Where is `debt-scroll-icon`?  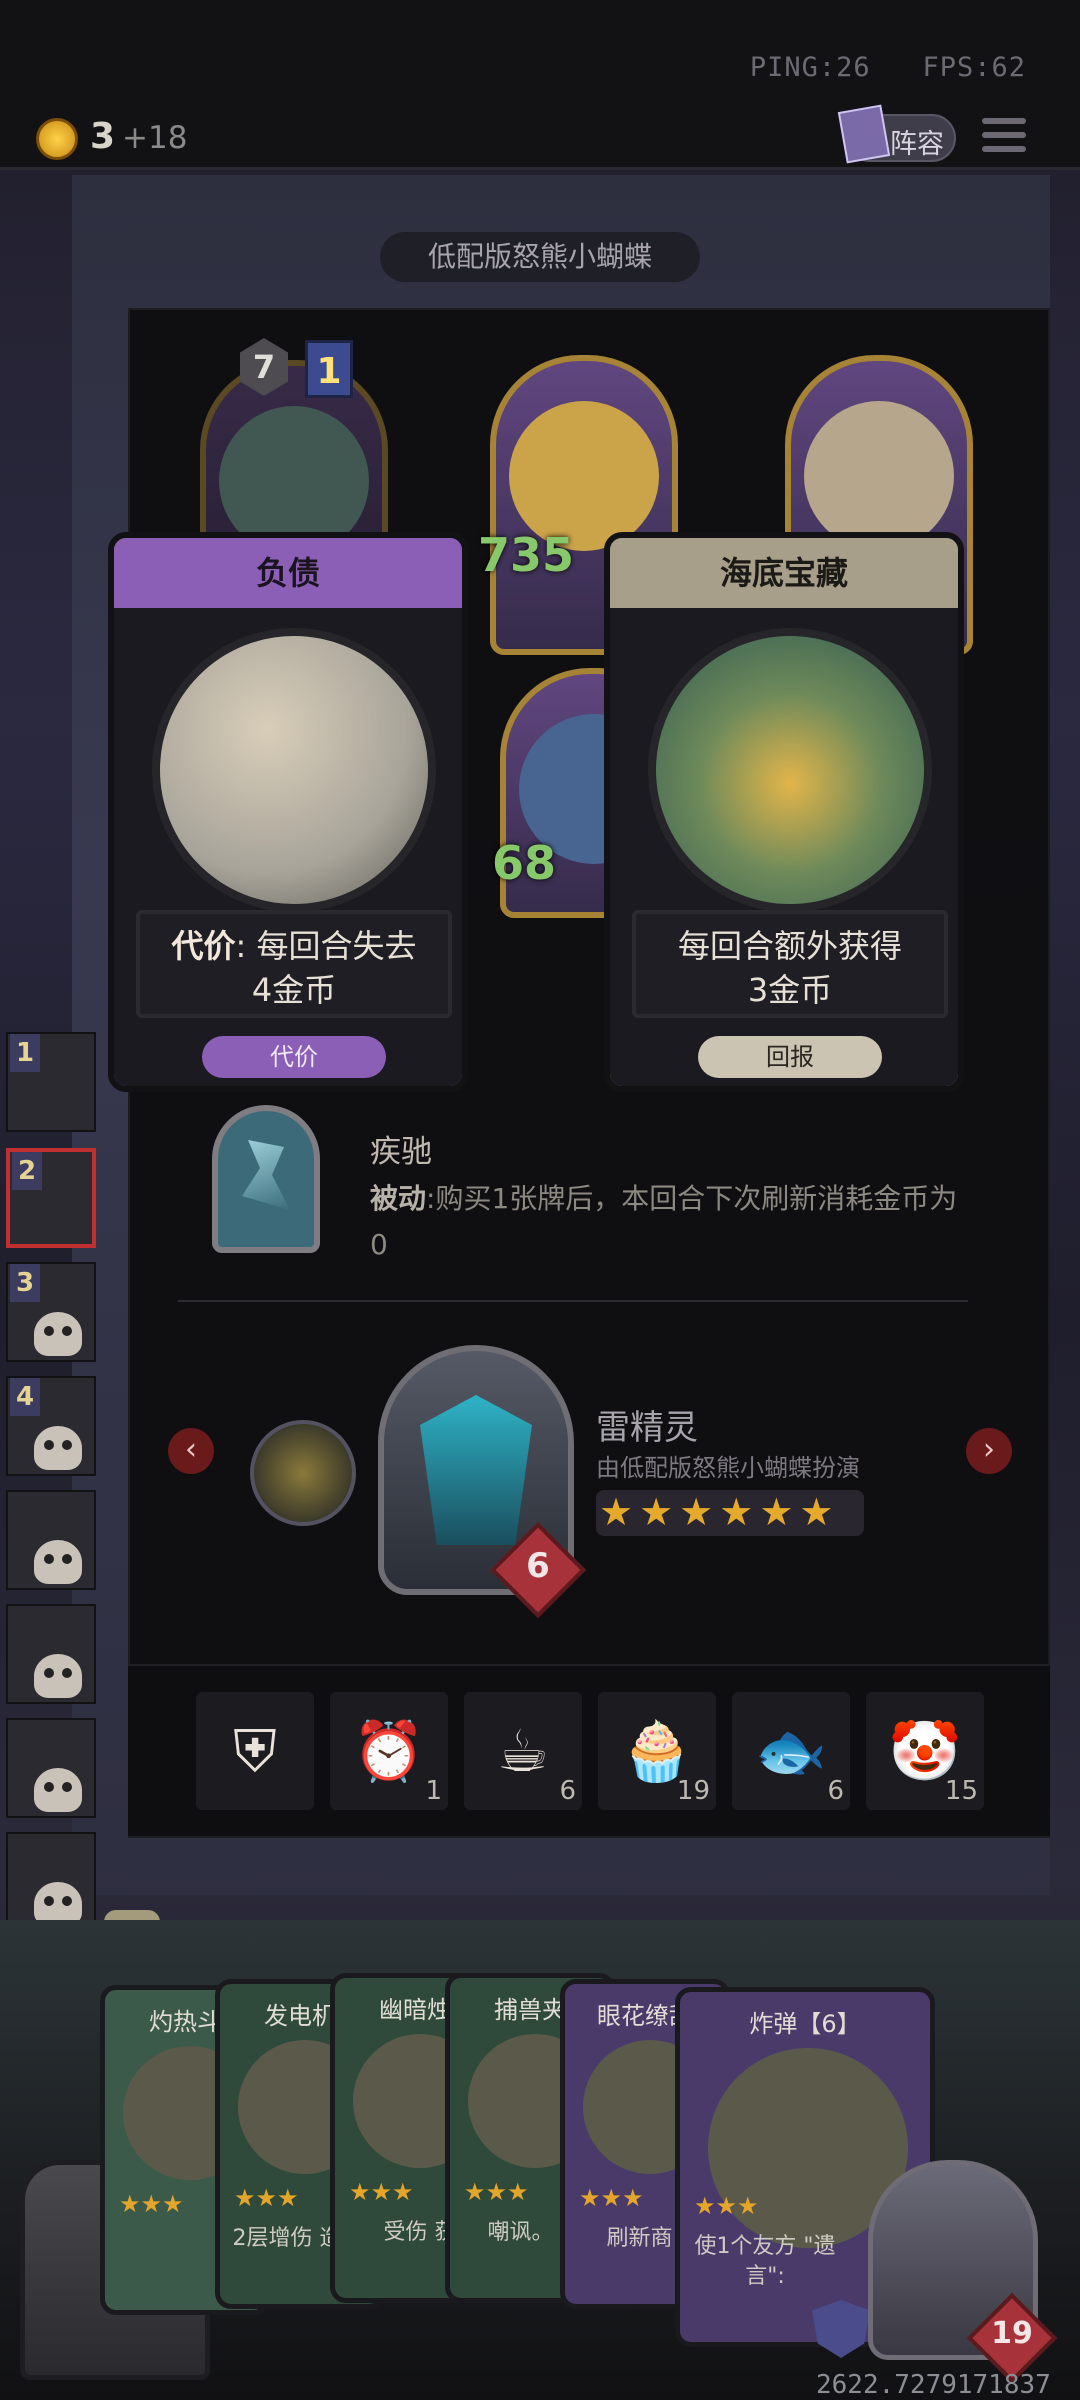 debt-scroll-icon is located at coordinates (294, 770).